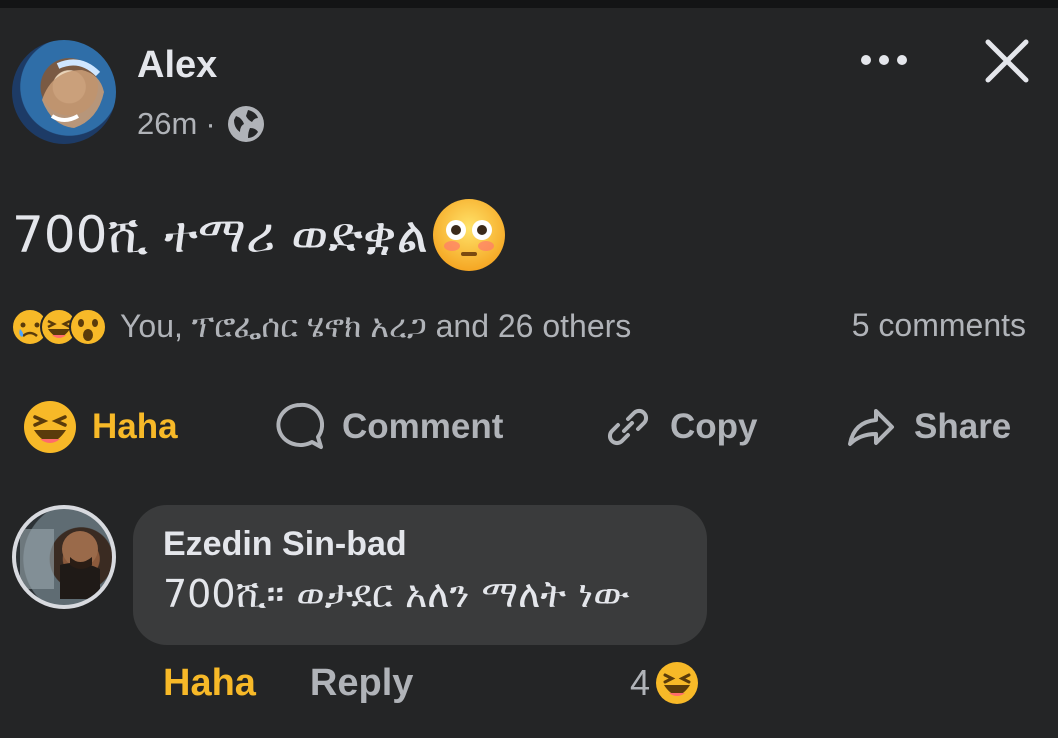 The width and height of the screenshot is (1058, 738). Describe the element at coordinates (209, 683) in the screenshot. I see `comment-haha-button: Haha` at that location.